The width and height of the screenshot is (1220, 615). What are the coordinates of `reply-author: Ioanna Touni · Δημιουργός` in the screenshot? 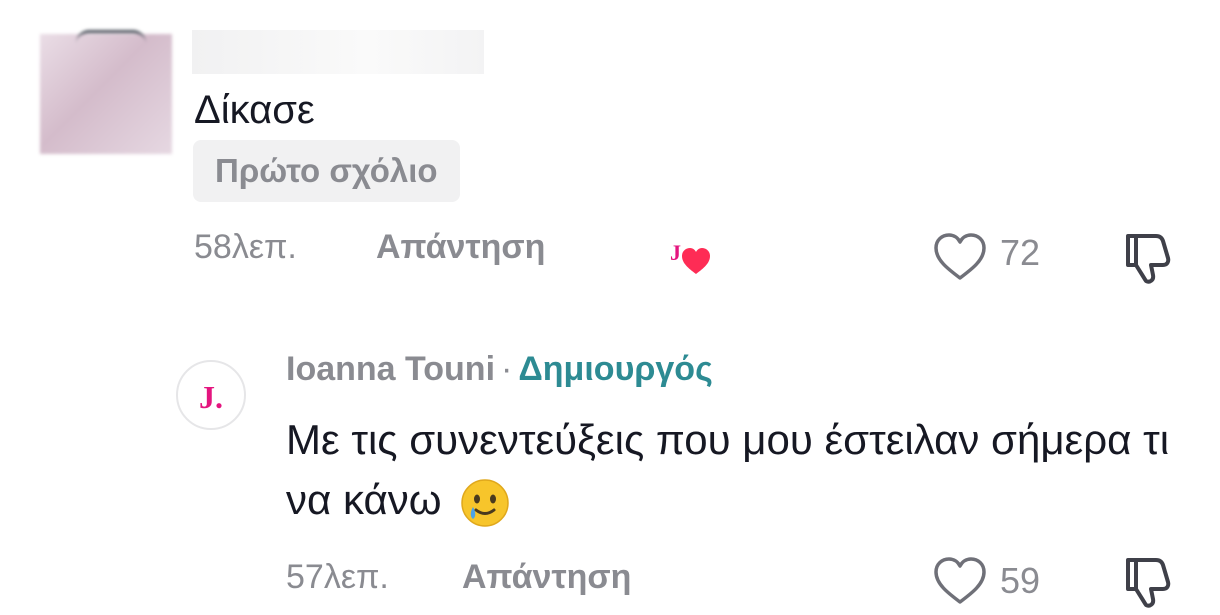 It's located at (499, 369).